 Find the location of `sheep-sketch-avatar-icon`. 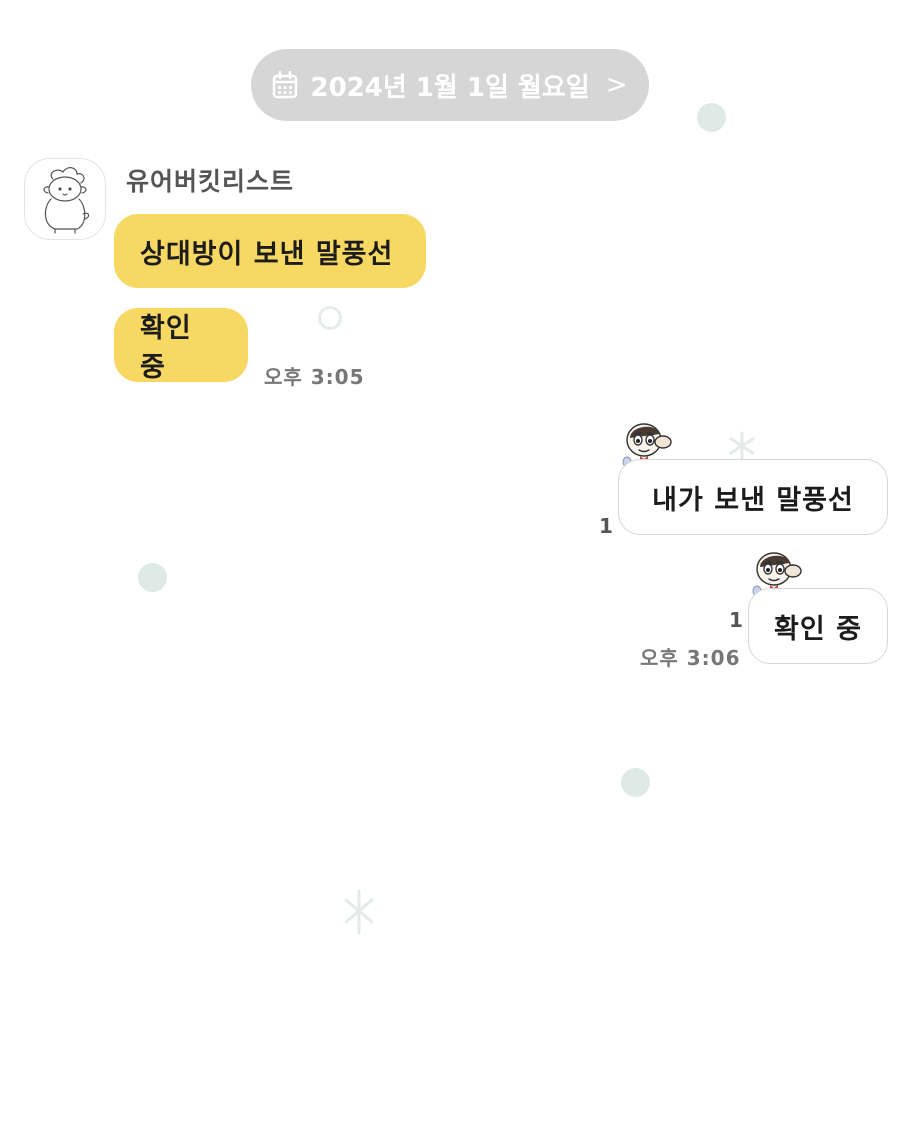

sheep-sketch-avatar-icon is located at coordinates (66, 200).